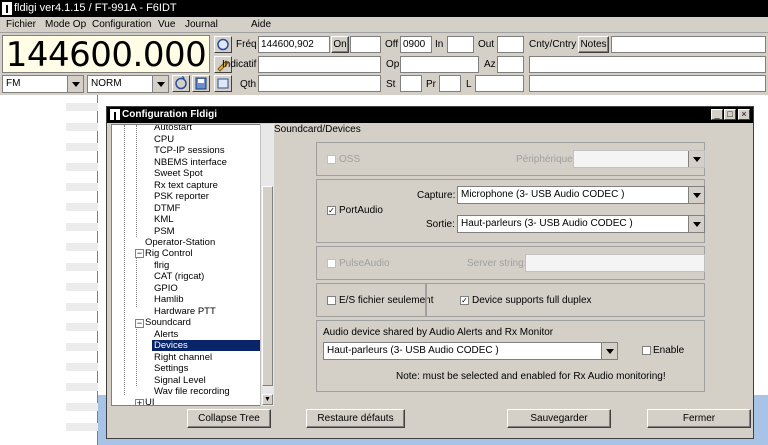 This screenshot has width=768, height=445. Describe the element at coordinates (192, 391) in the screenshot. I see `tree-item-wav-recording: Wav file recording` at that location.